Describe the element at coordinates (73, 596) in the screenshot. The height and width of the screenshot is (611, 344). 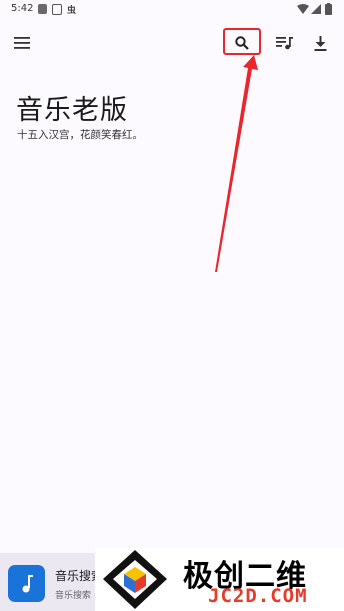
I see `mini-player-subtitle: 音乐搜索` at that location.